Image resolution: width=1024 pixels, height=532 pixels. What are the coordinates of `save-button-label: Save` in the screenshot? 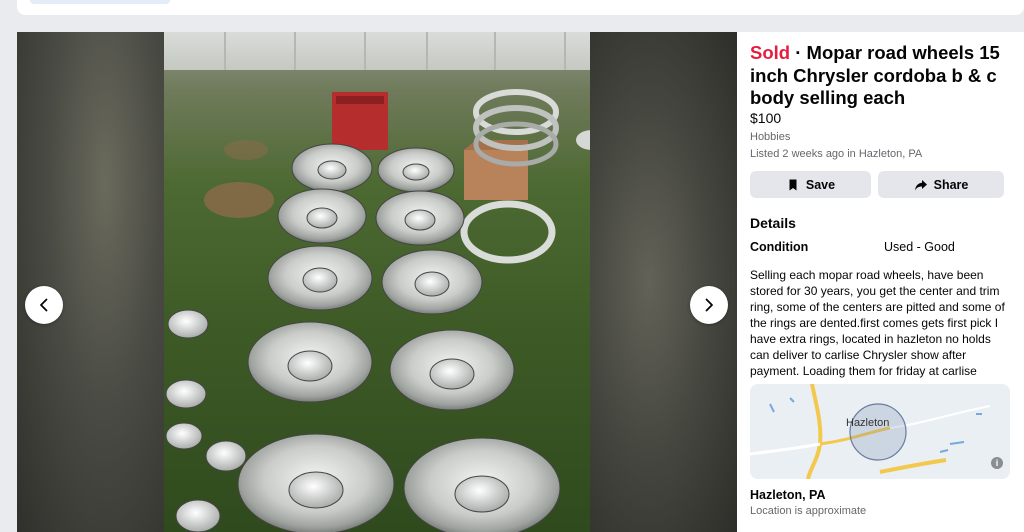 It's located at (820, 184).